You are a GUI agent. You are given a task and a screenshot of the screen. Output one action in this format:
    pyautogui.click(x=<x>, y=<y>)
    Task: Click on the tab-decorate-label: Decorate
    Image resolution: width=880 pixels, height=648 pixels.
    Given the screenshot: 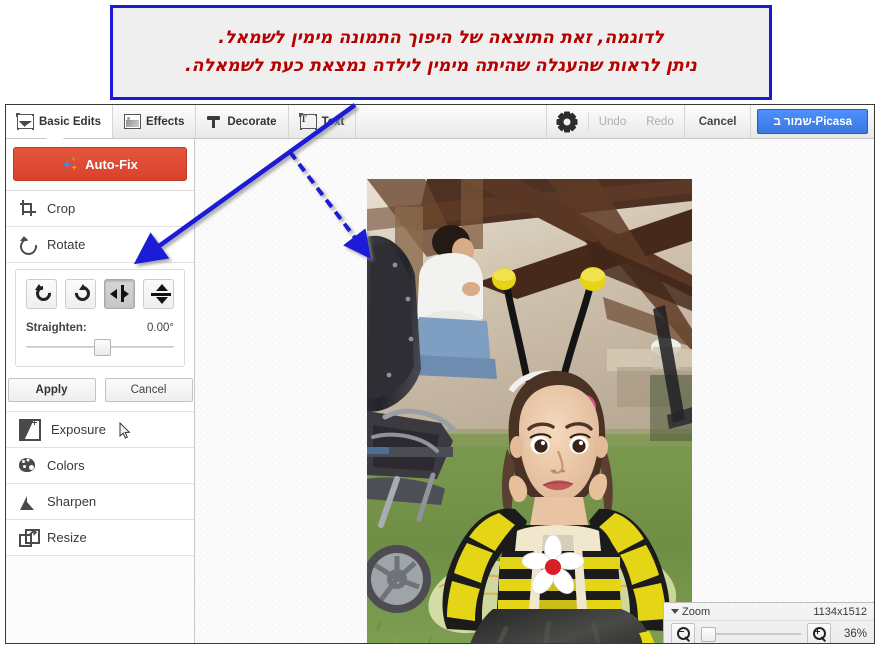 What is the action you would take?
    pyautogui.click(x=252, y=121)
    